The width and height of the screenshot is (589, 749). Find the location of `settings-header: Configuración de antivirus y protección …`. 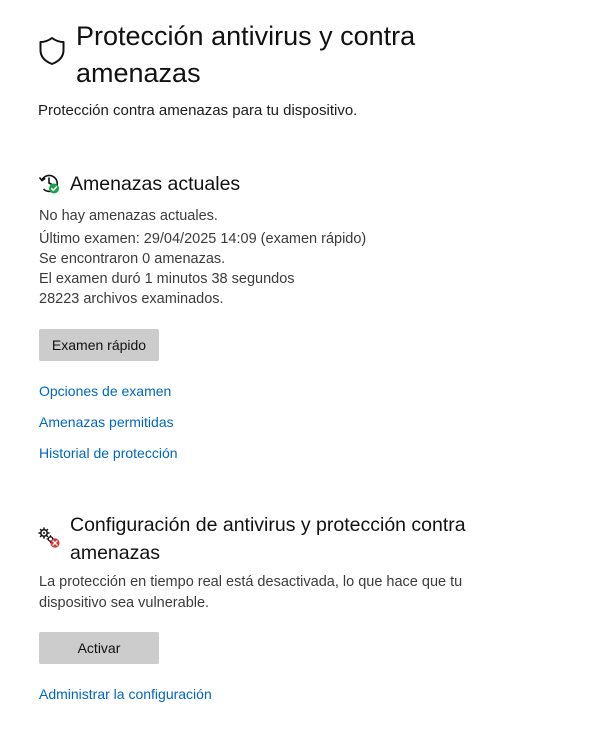

settings-header: Configuración de antivirus y protección … is located at coordinates (274, 539).